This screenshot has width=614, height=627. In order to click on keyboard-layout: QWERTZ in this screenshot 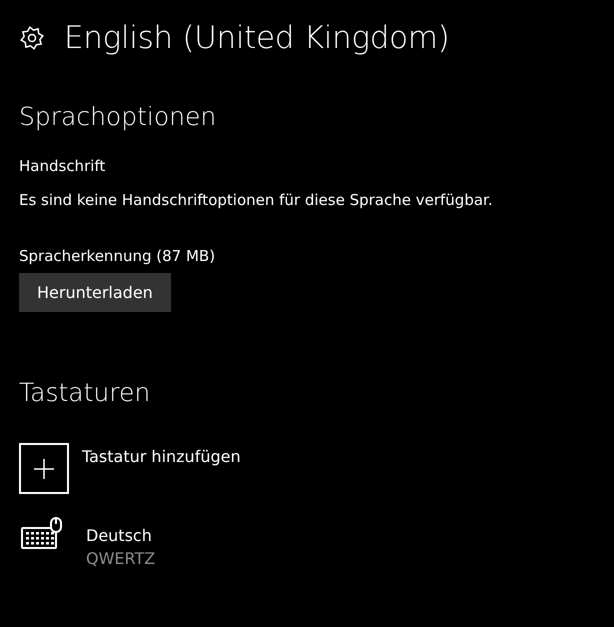, I will do `click(121, 558)`.